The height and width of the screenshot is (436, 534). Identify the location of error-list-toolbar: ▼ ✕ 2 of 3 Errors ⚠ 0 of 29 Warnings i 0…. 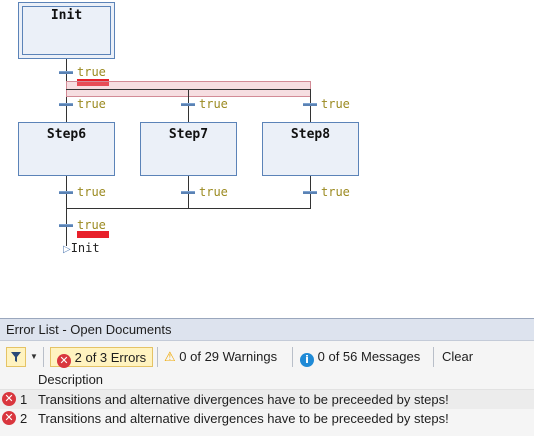
(267, 356).